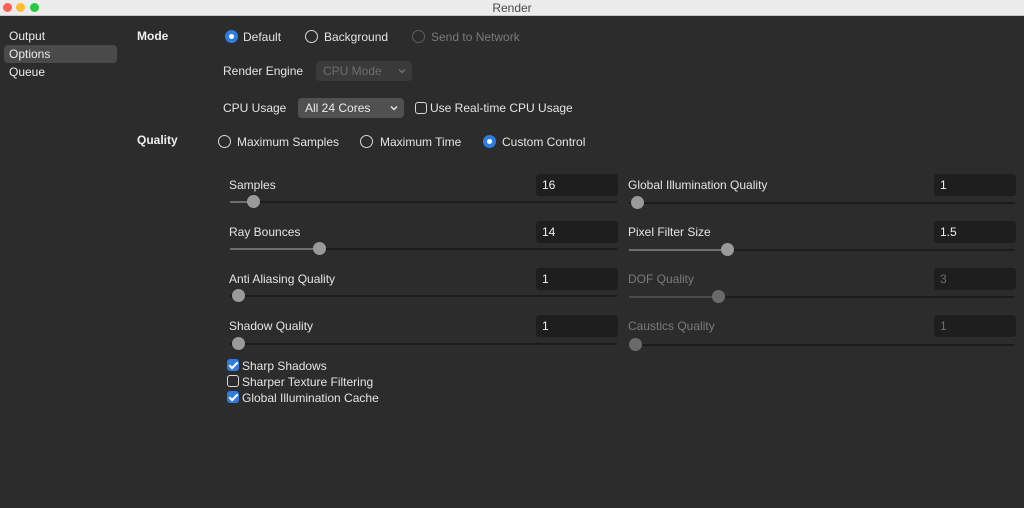  What do you see at coordinates (822, 296) in the screenshot?
I see `dof-quality-slider` at bounding box center [822, 296].